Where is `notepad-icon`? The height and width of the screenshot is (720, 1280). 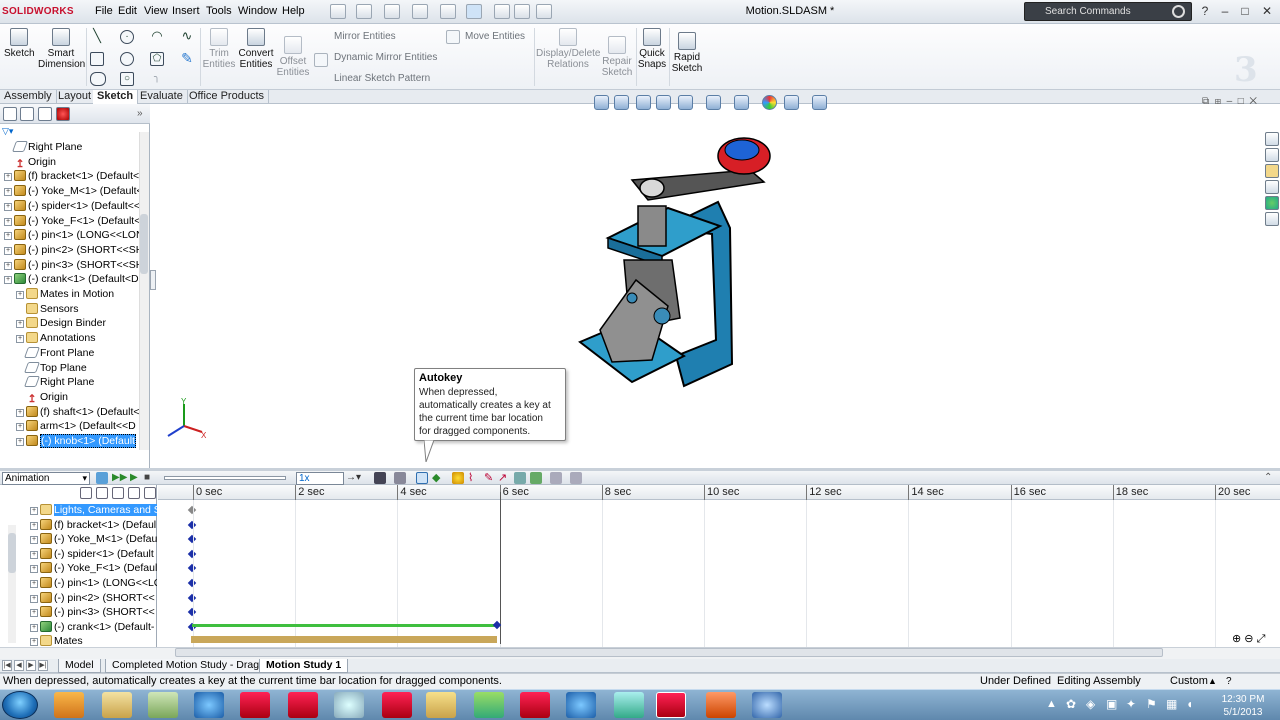 notepad-icon is located at coordinates (163, 705).